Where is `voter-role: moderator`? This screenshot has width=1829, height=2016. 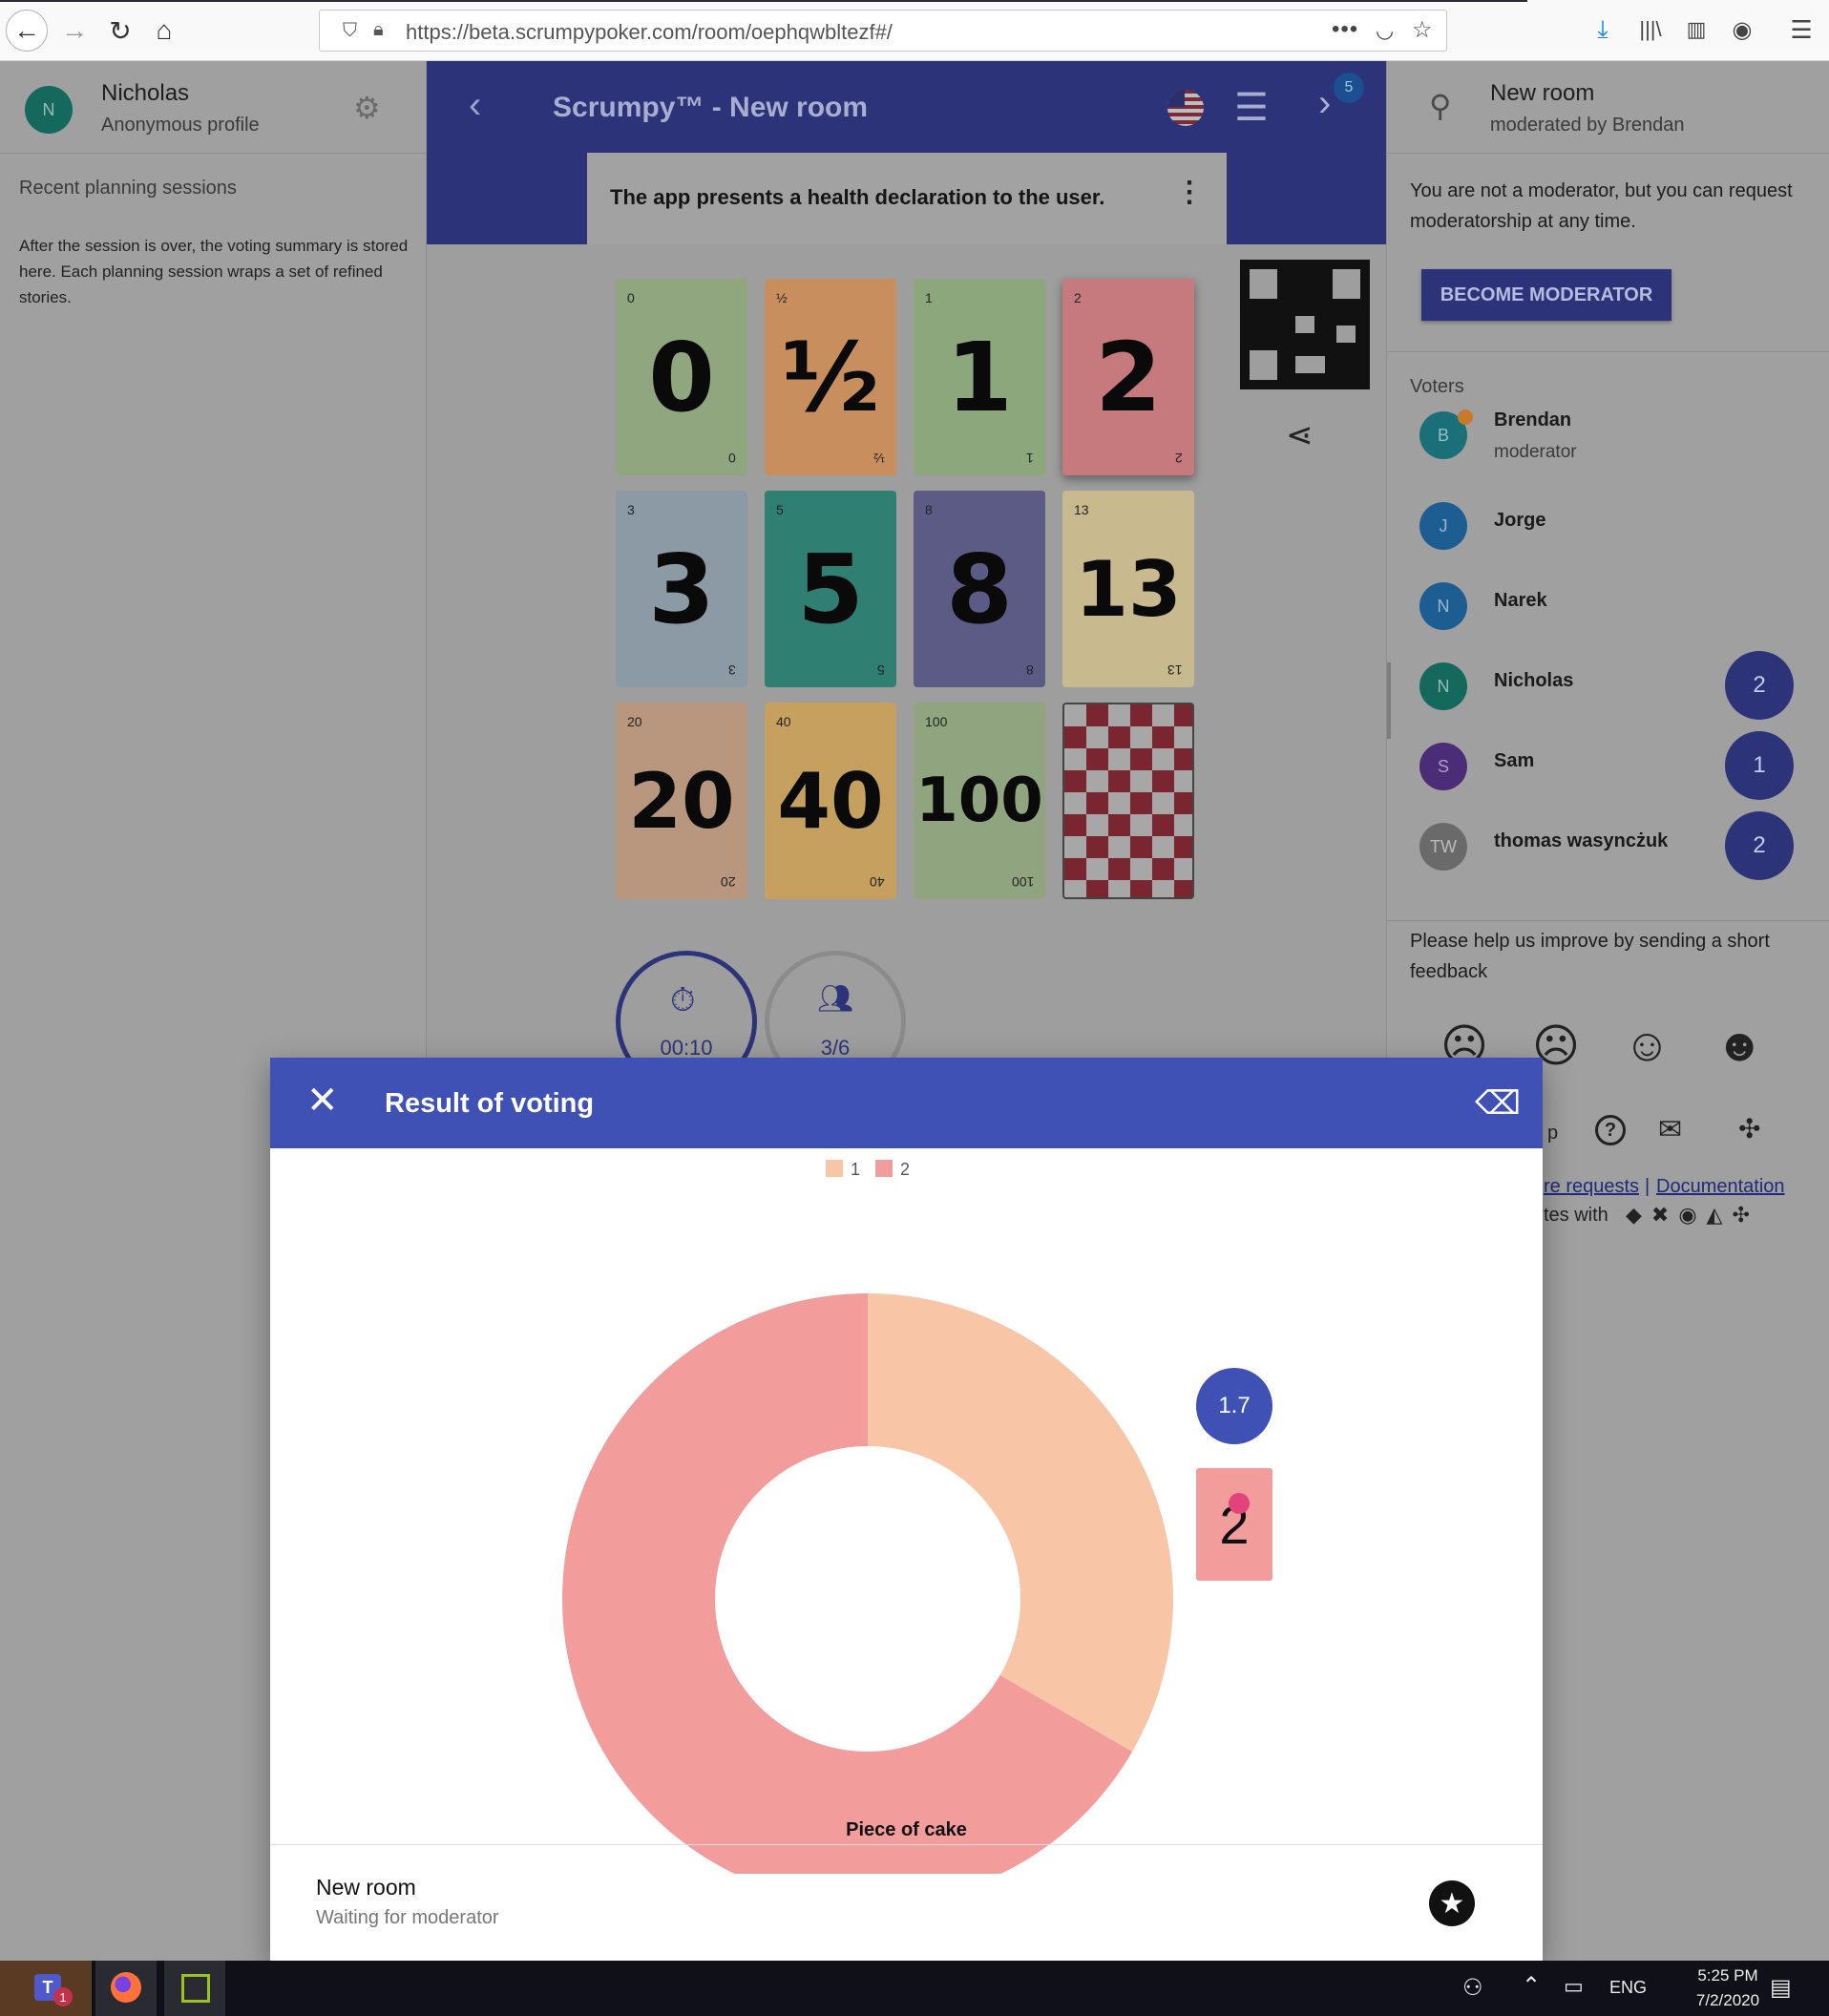
voter-role: moderator is located at coordinates (1535, 452).